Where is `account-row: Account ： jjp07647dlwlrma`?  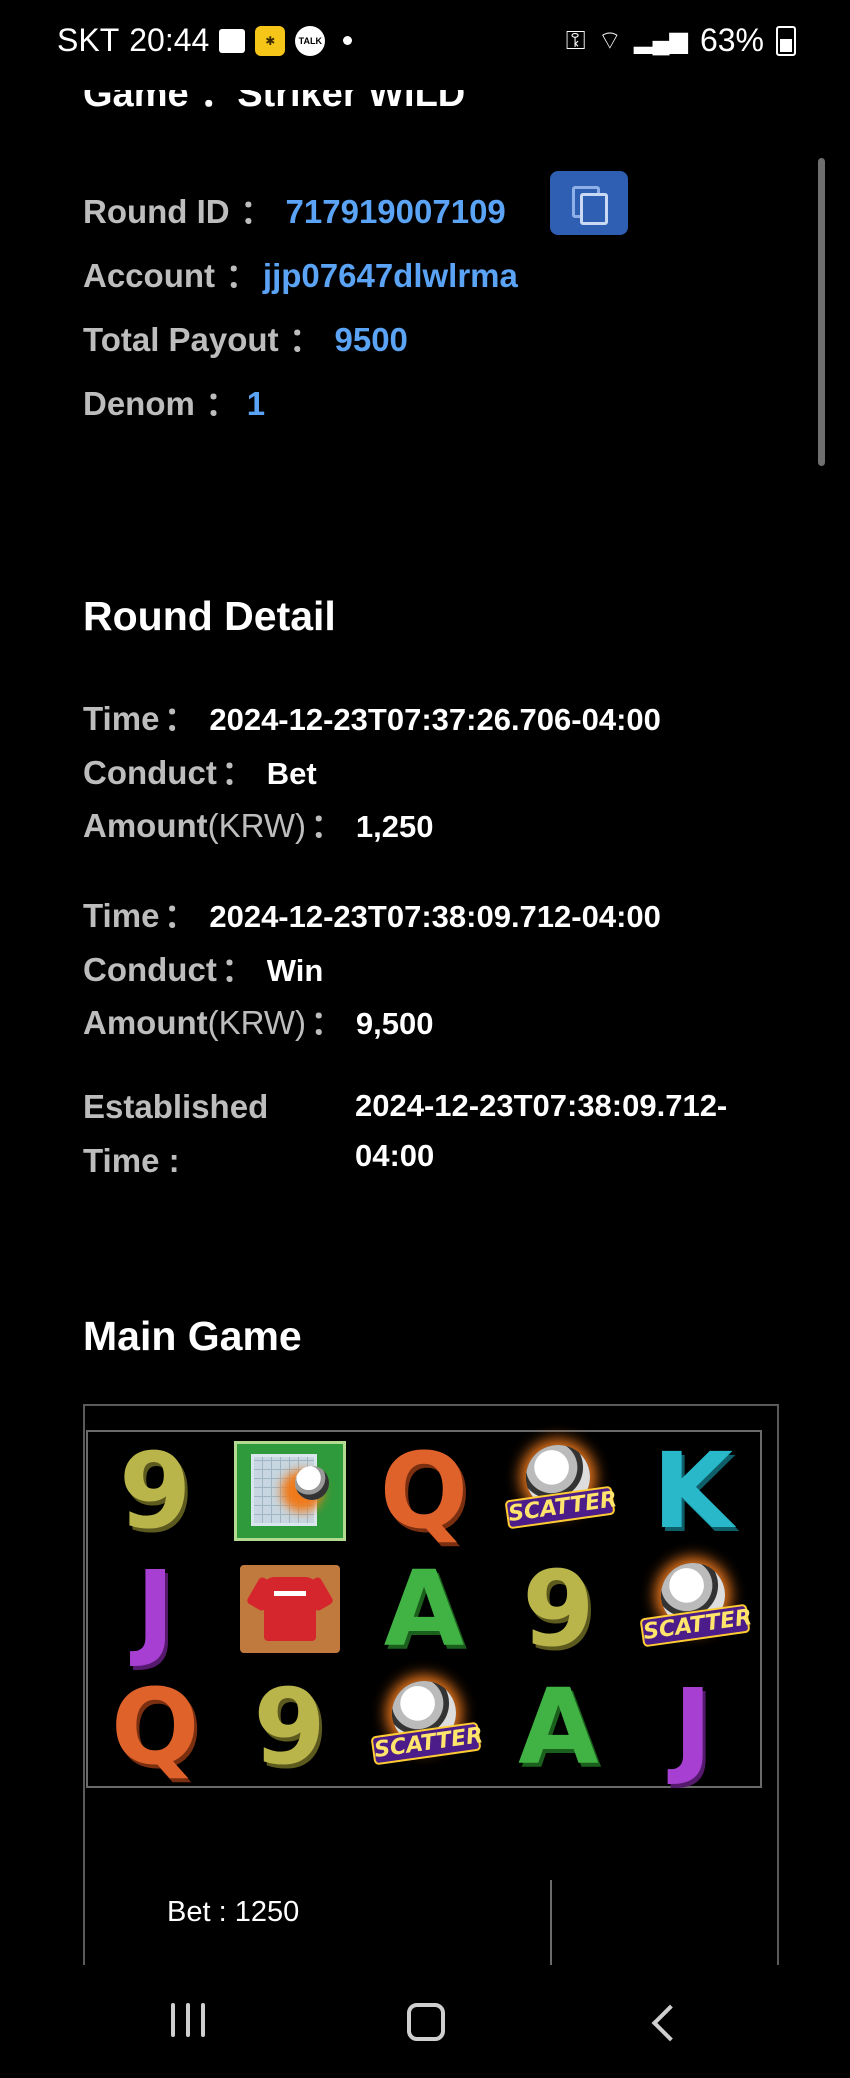 account-row: Account ： jjp07647dlwlrma is located at coordinates (300, 273).